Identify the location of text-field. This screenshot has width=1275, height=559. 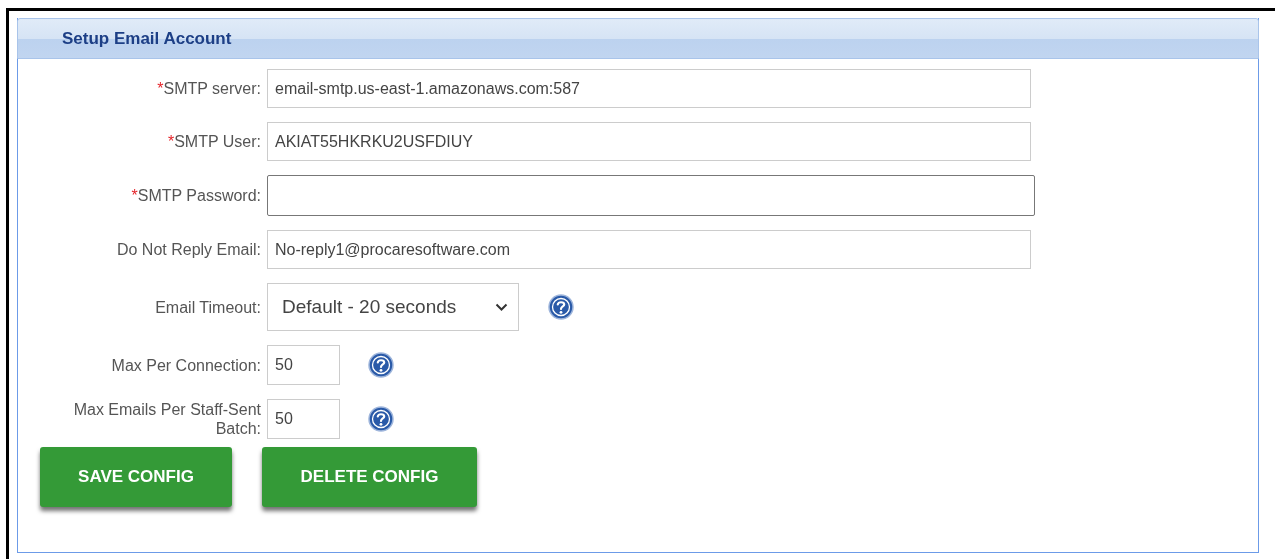
(651, 195).